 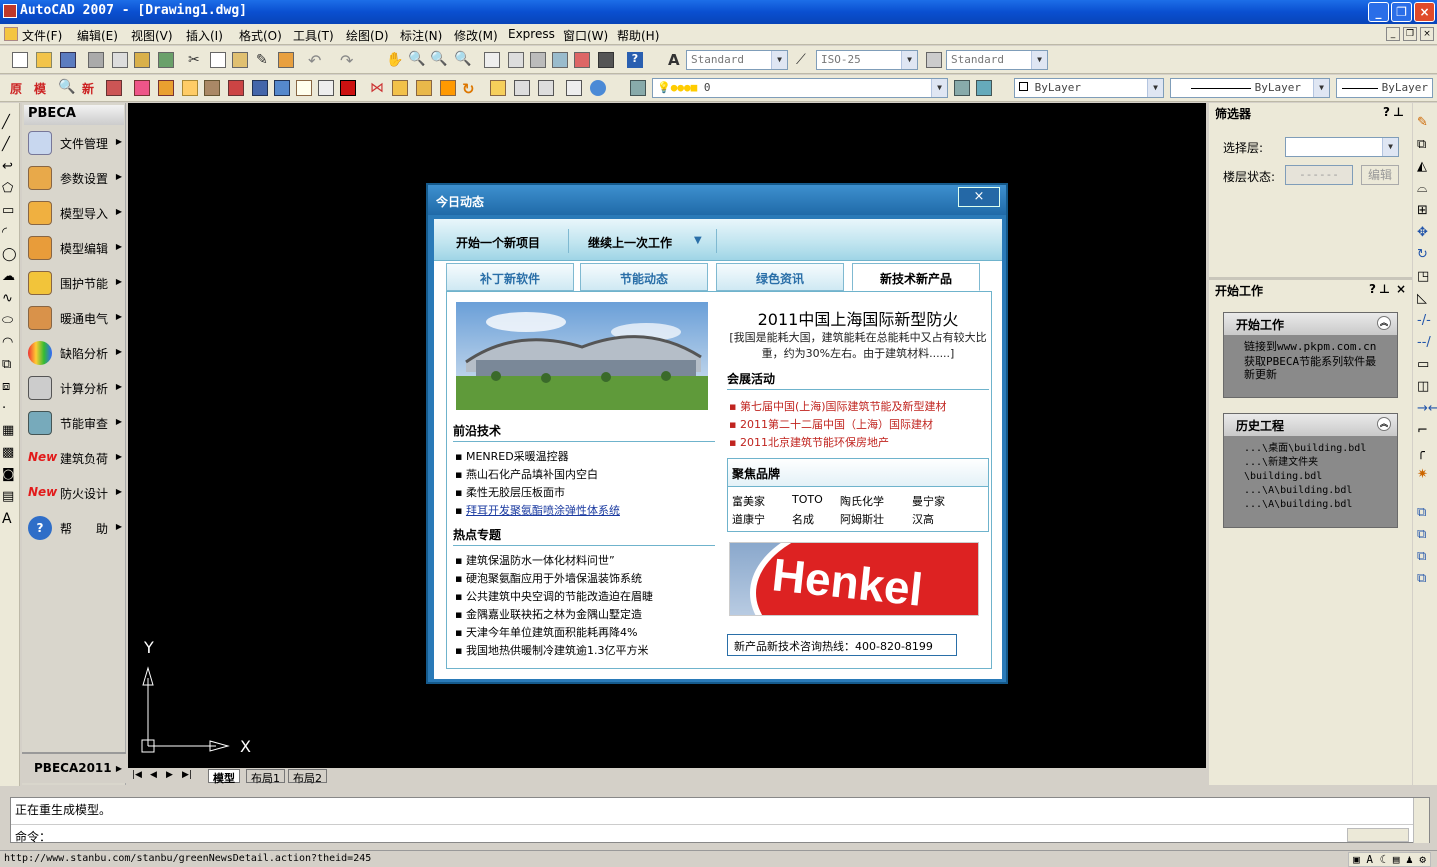 I want to click on brand-item: 陶氏化学, so click(x=862, y=501).